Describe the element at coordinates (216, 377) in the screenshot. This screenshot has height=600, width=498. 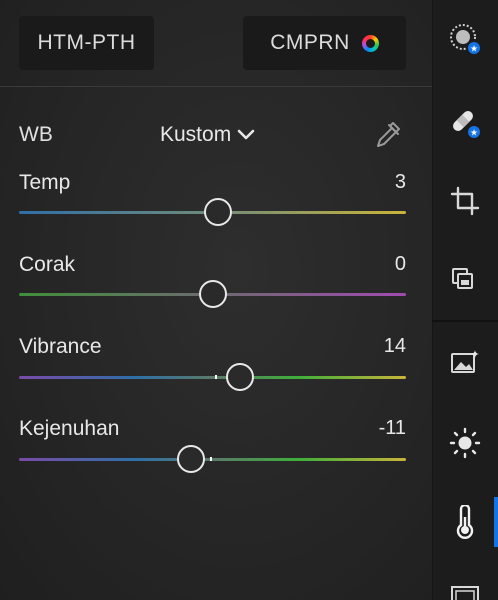
I see `vibrance-center-tick` at that location.